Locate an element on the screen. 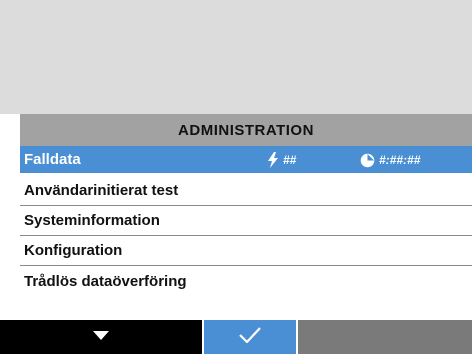 This screenshot has height=354, width=472. menu-item-label: Falldata is located at coordinates (52, 159).